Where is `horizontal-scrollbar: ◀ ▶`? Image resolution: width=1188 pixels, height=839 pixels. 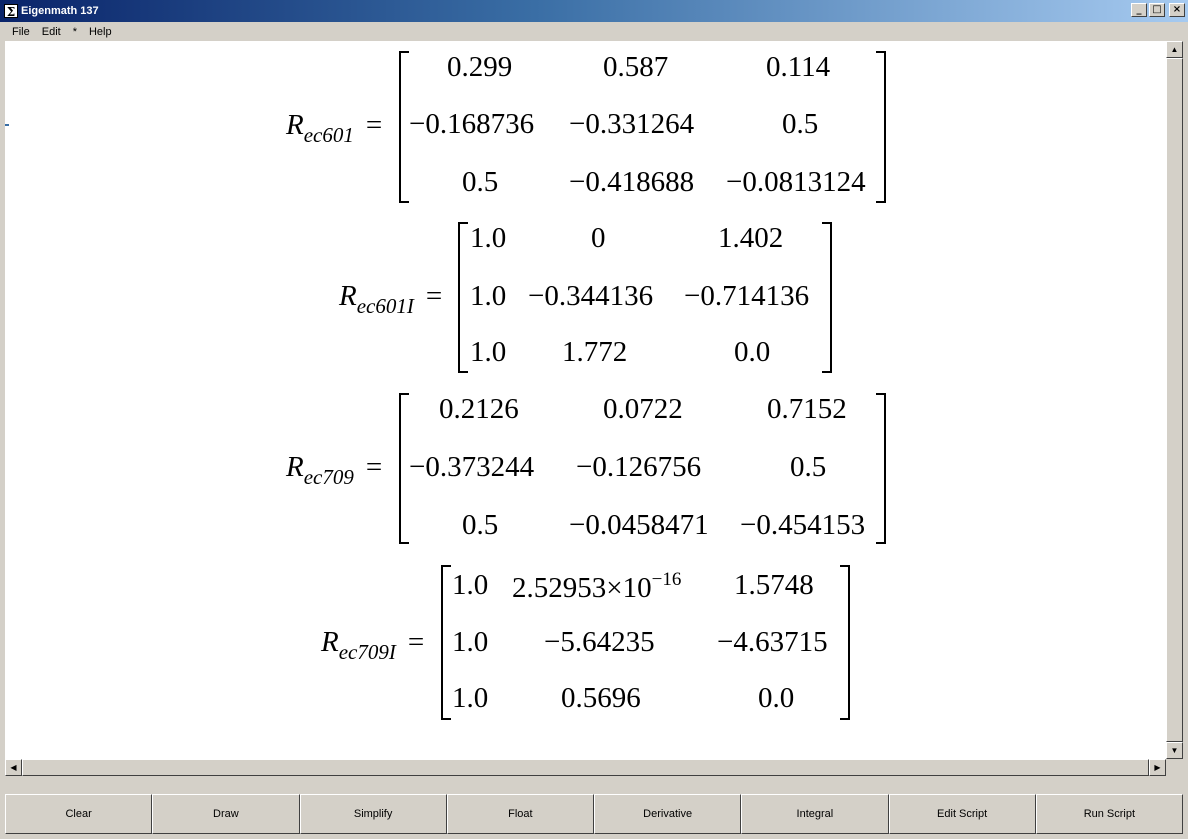
horizontal-scrollbar: ◀ ▶ is located at coordinates (585, 767).